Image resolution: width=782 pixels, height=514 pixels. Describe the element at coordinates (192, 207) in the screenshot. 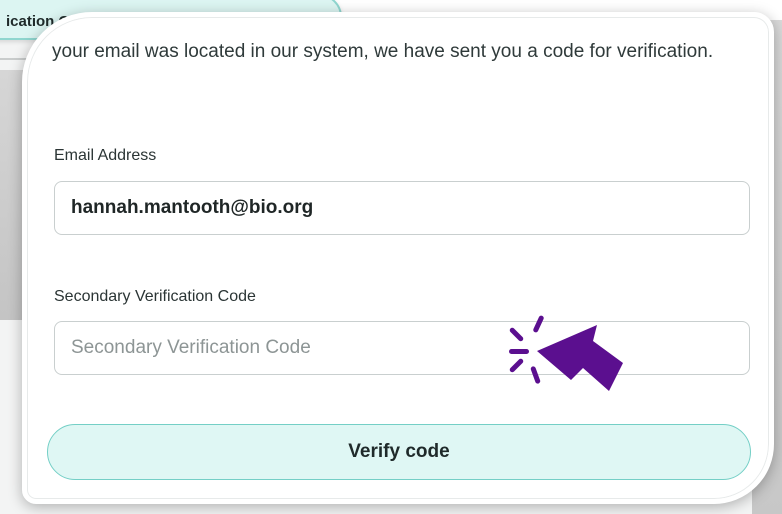

I see `email-value: hannah.mantooth@bio.org` at that location.